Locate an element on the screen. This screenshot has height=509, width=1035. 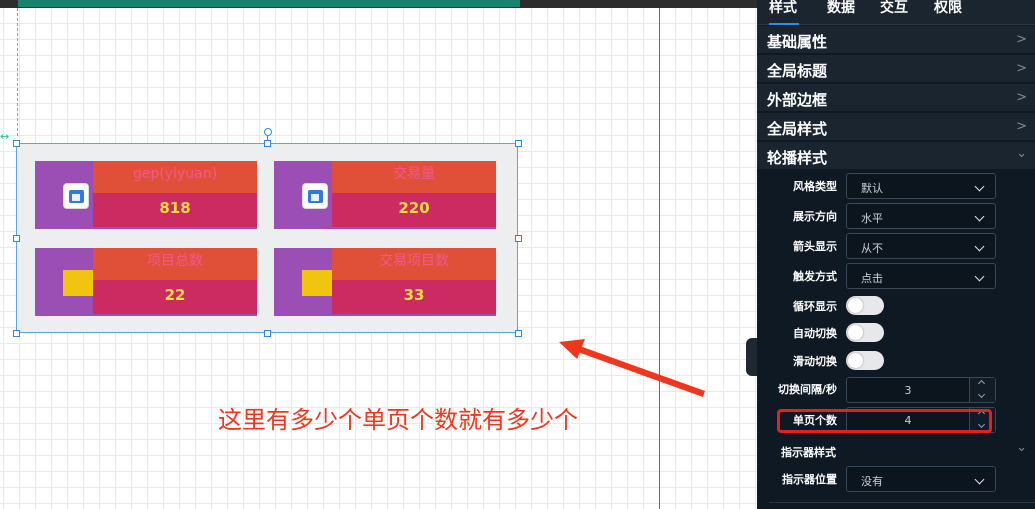
select-value: 没有 is located at coordinates (872, 481).